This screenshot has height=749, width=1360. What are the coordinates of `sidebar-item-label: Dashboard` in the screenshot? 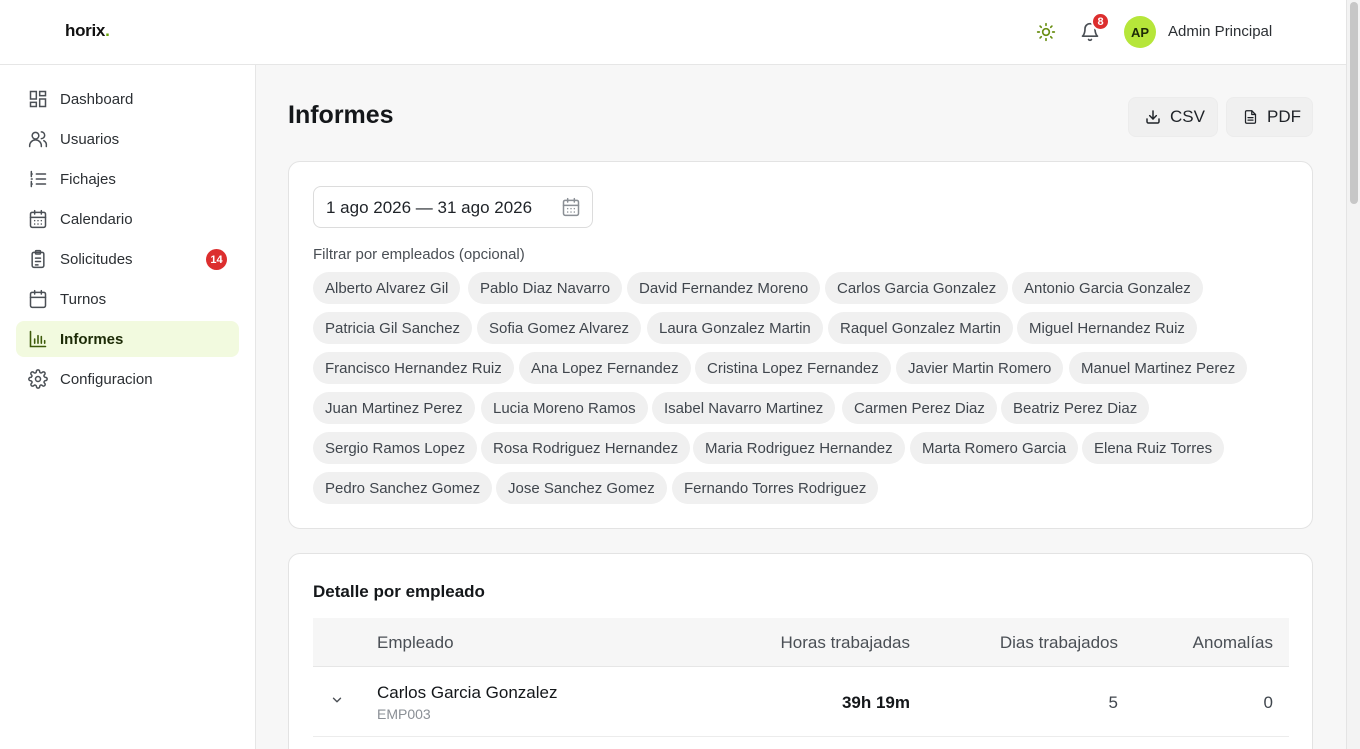 It's located at (97, 99).